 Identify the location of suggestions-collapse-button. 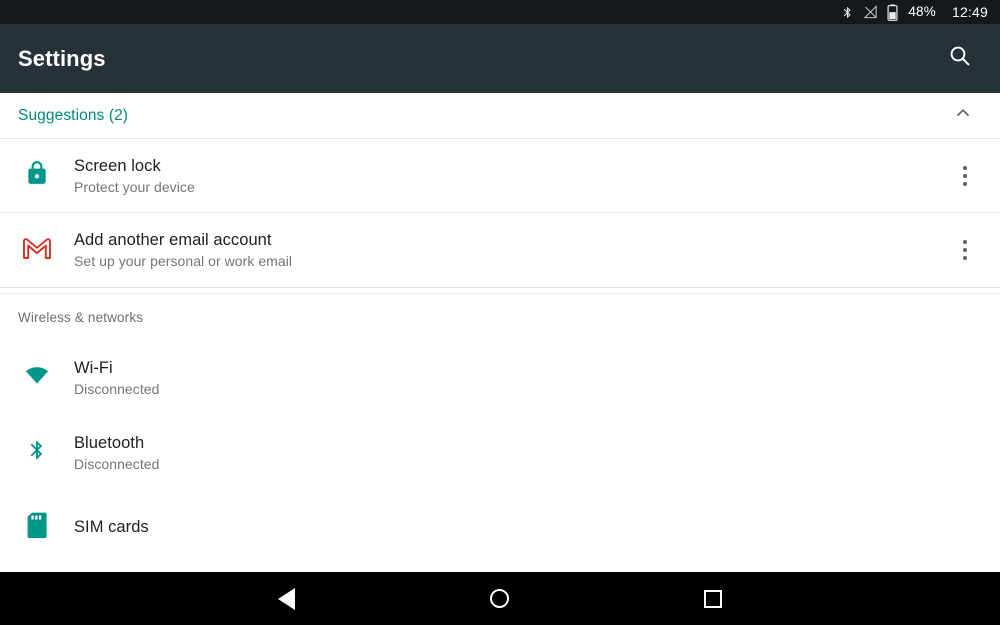
(963, 116).